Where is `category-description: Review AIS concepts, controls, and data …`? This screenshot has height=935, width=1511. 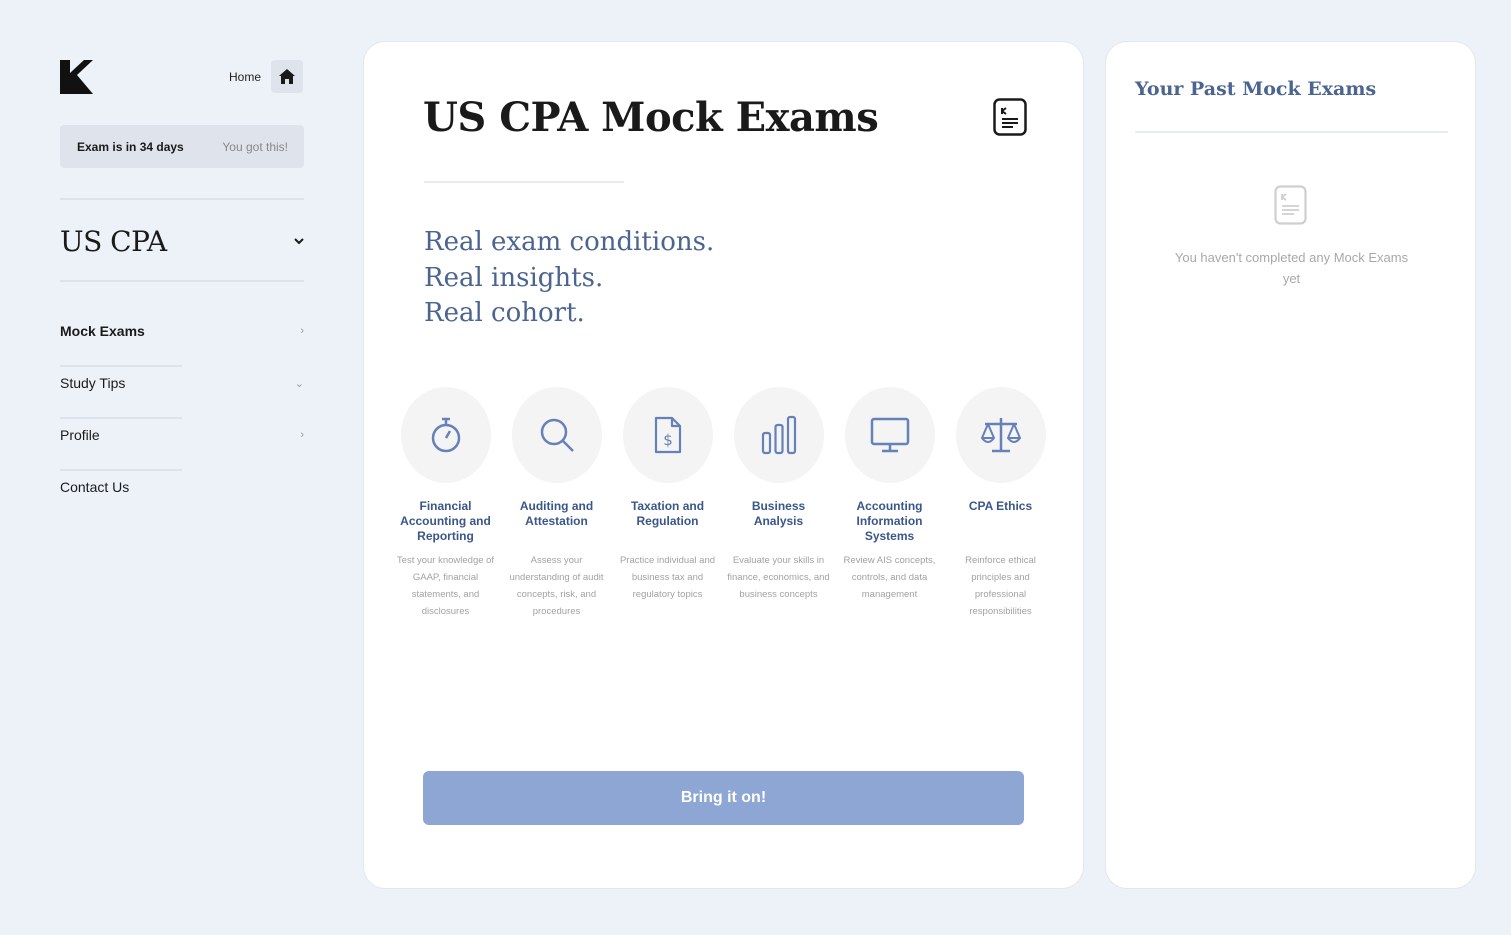 category-description: Review AIS concepts, controls, and data … is located at coordinates (889, 577).